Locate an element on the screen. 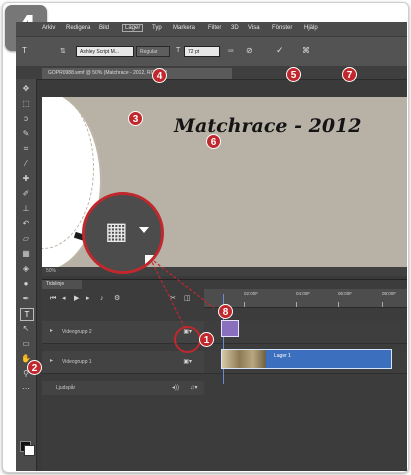 This screenshot has width=411, height=475. zoom-callout: ▦ is located at coordinates (123, 233).